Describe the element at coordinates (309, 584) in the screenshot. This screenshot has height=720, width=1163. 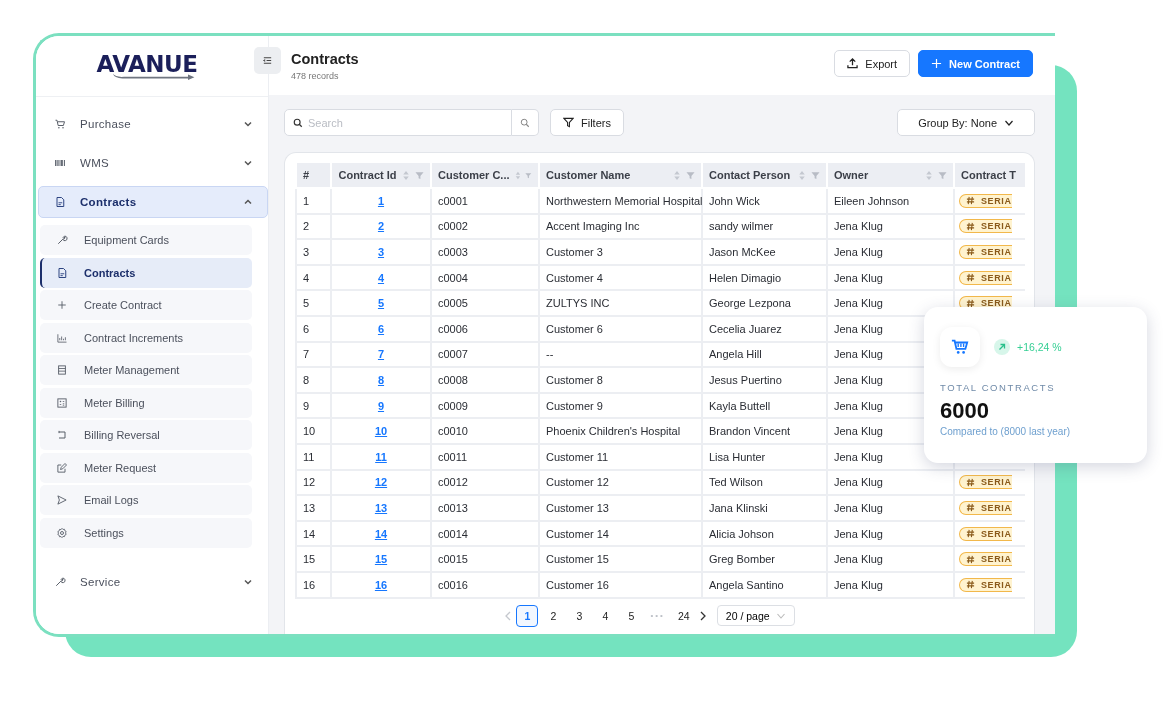
I see `table-cell: 16` at that location.